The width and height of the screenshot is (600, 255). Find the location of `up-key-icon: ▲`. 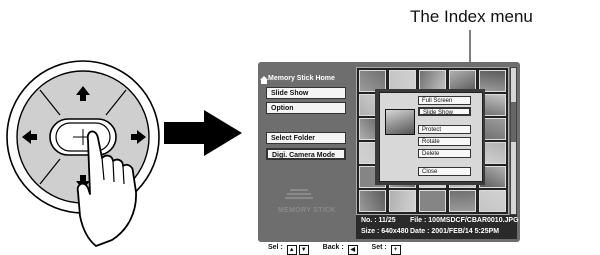

up-key-icon: ▲ is located at coordinates (291, 250).